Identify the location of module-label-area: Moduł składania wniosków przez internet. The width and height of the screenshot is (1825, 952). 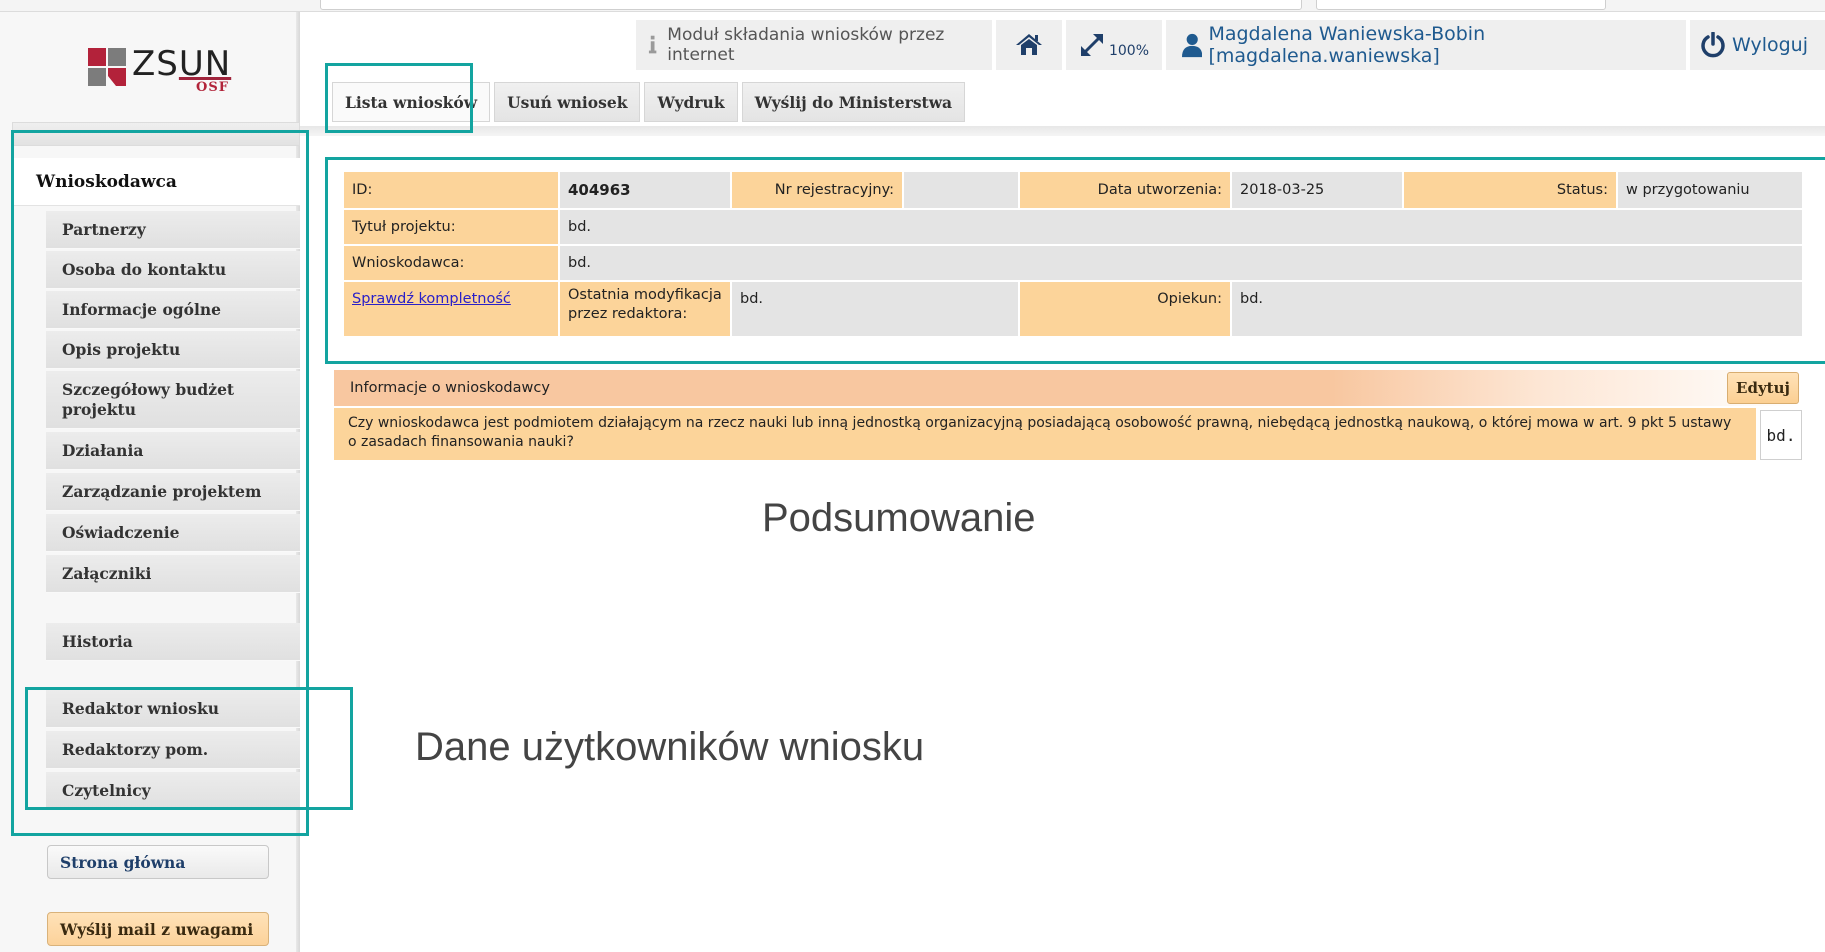
(814, 45).